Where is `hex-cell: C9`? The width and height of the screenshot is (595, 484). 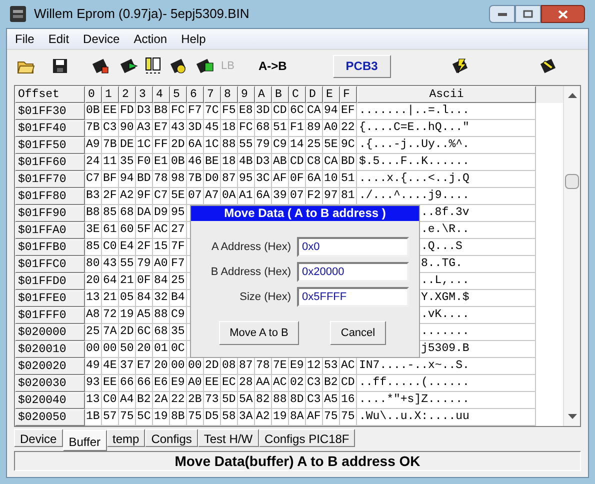
hex-cell: C9 is located at coordinates (178, 315).